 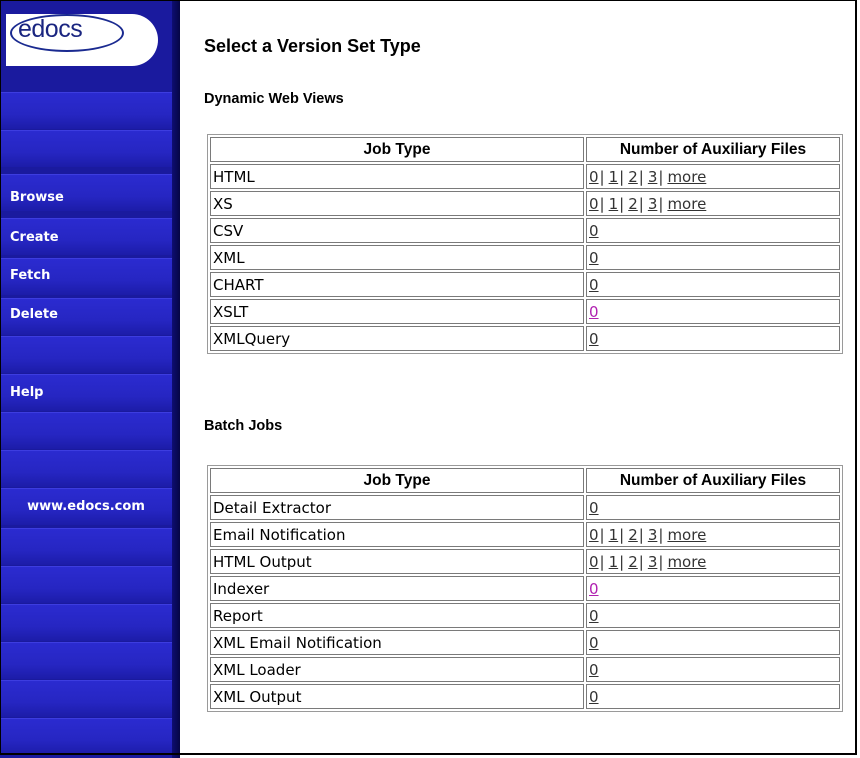 What do you see at coordinates (86, 315) in the screenshot?
I see `nav-delete: Delete` at bounding box center [86, 315].